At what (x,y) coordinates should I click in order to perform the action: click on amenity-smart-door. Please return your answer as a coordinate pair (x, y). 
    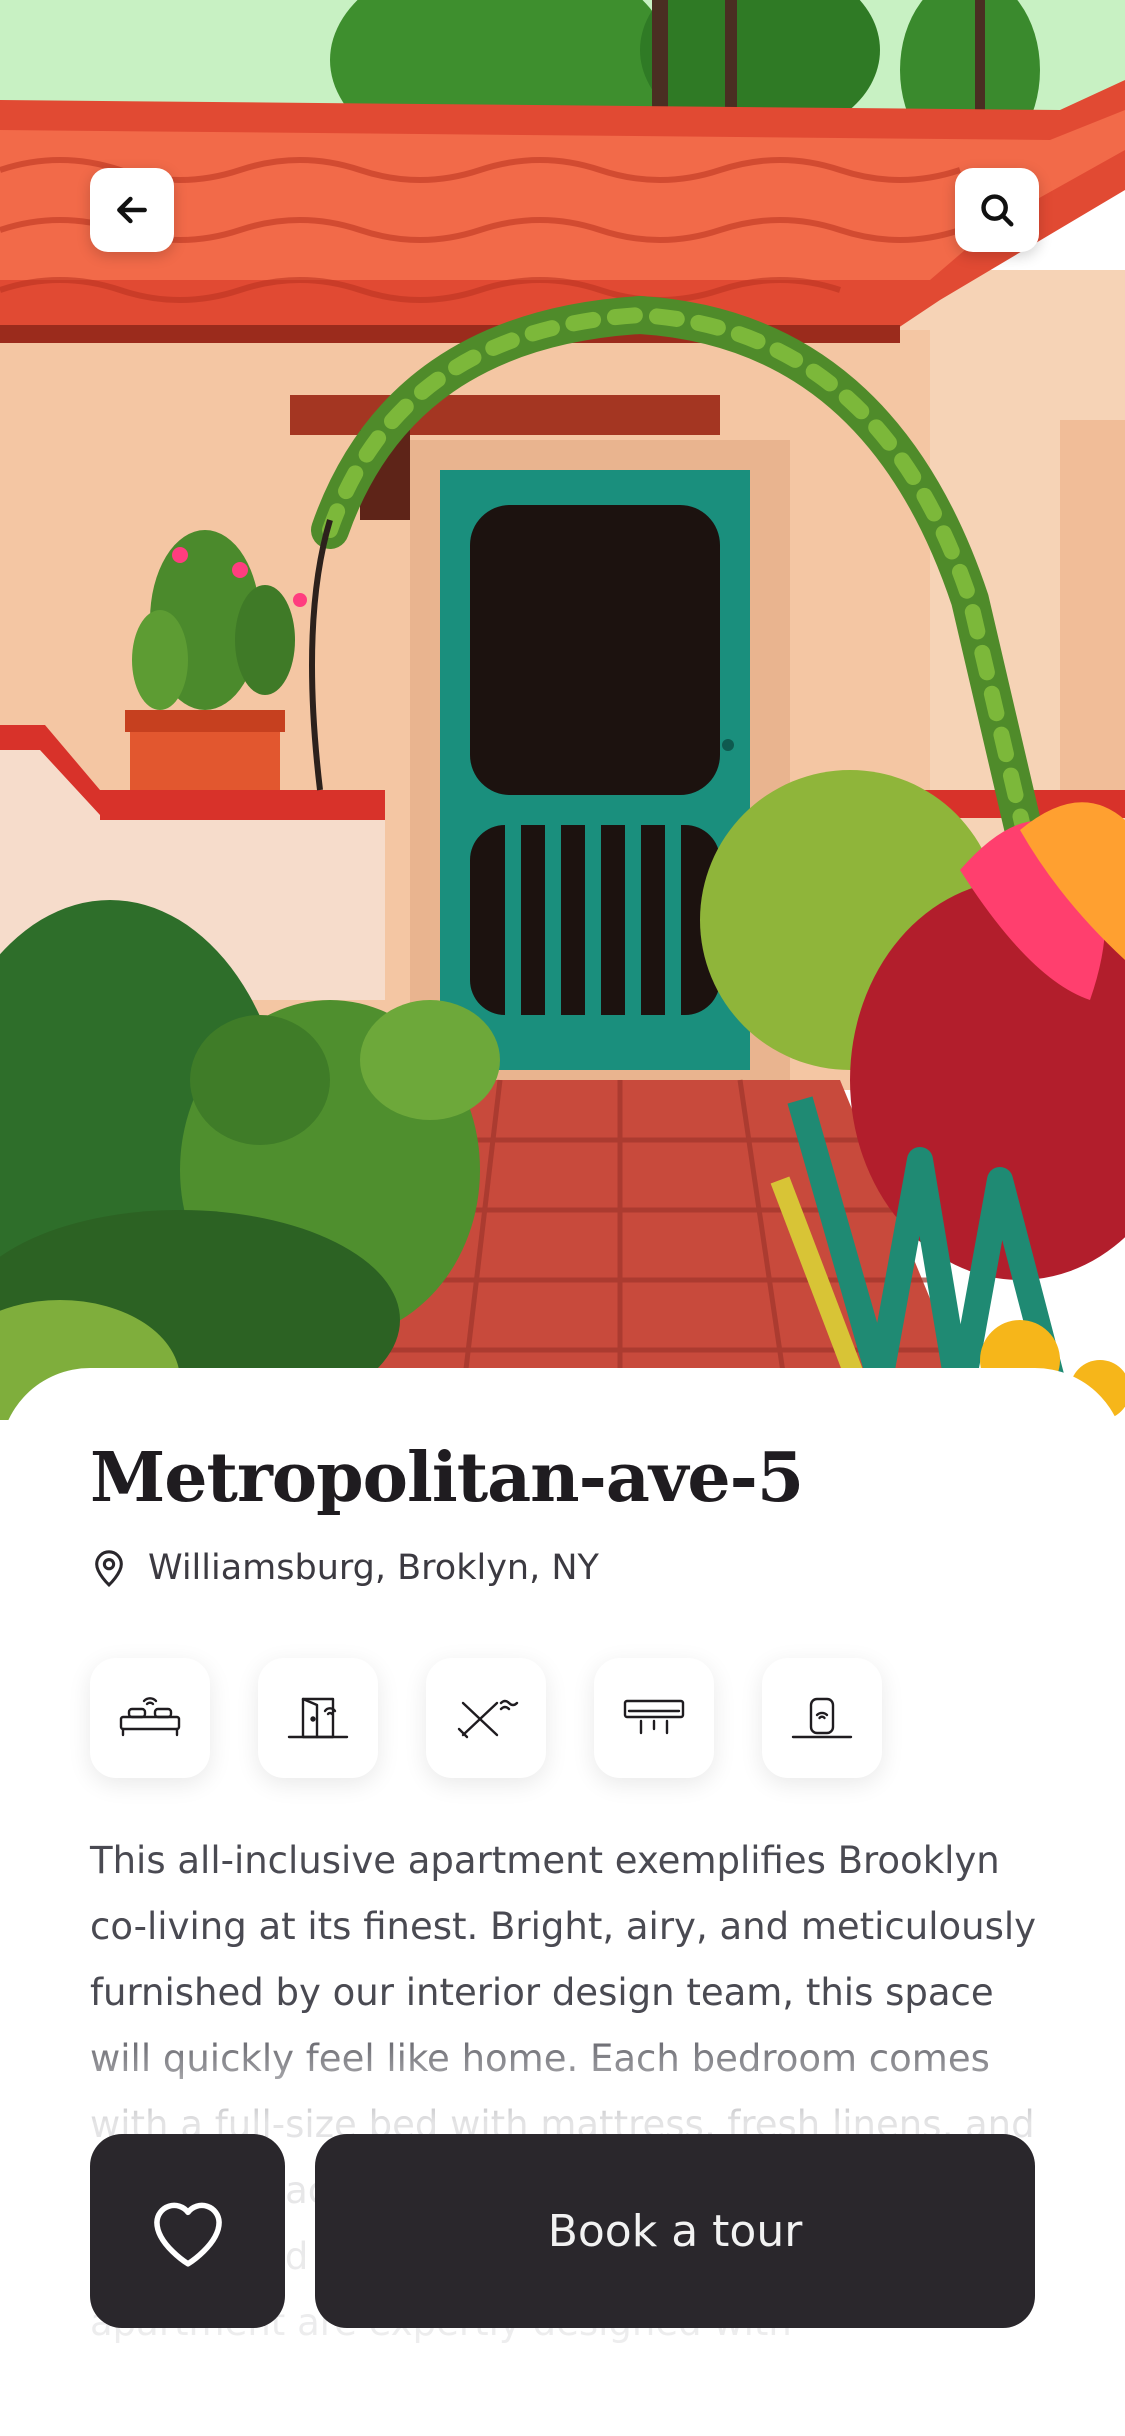
    Looking at the image, I should click on (318, 1718).